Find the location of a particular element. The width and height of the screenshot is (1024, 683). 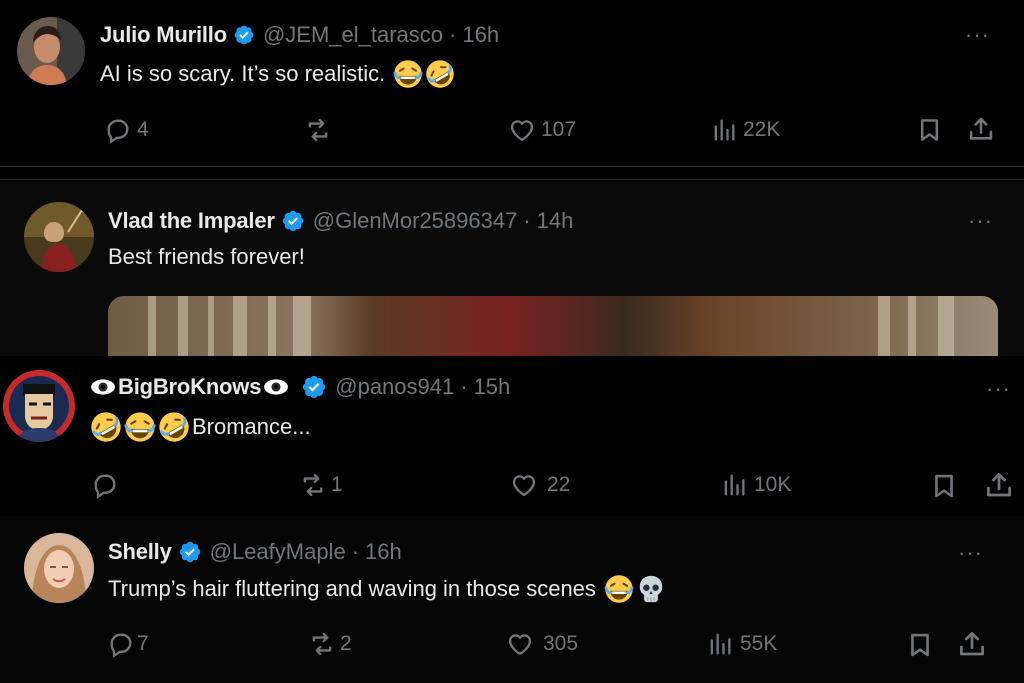

reply-button: 4 is located at coordinates (126, 130).